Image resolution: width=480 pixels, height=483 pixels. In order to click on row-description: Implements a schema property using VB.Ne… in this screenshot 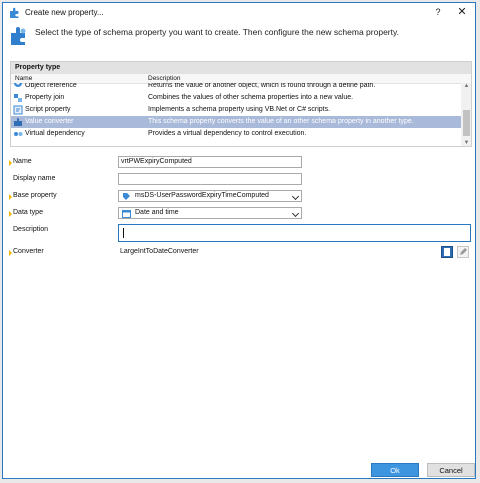, I will do `click(239, 109)`.